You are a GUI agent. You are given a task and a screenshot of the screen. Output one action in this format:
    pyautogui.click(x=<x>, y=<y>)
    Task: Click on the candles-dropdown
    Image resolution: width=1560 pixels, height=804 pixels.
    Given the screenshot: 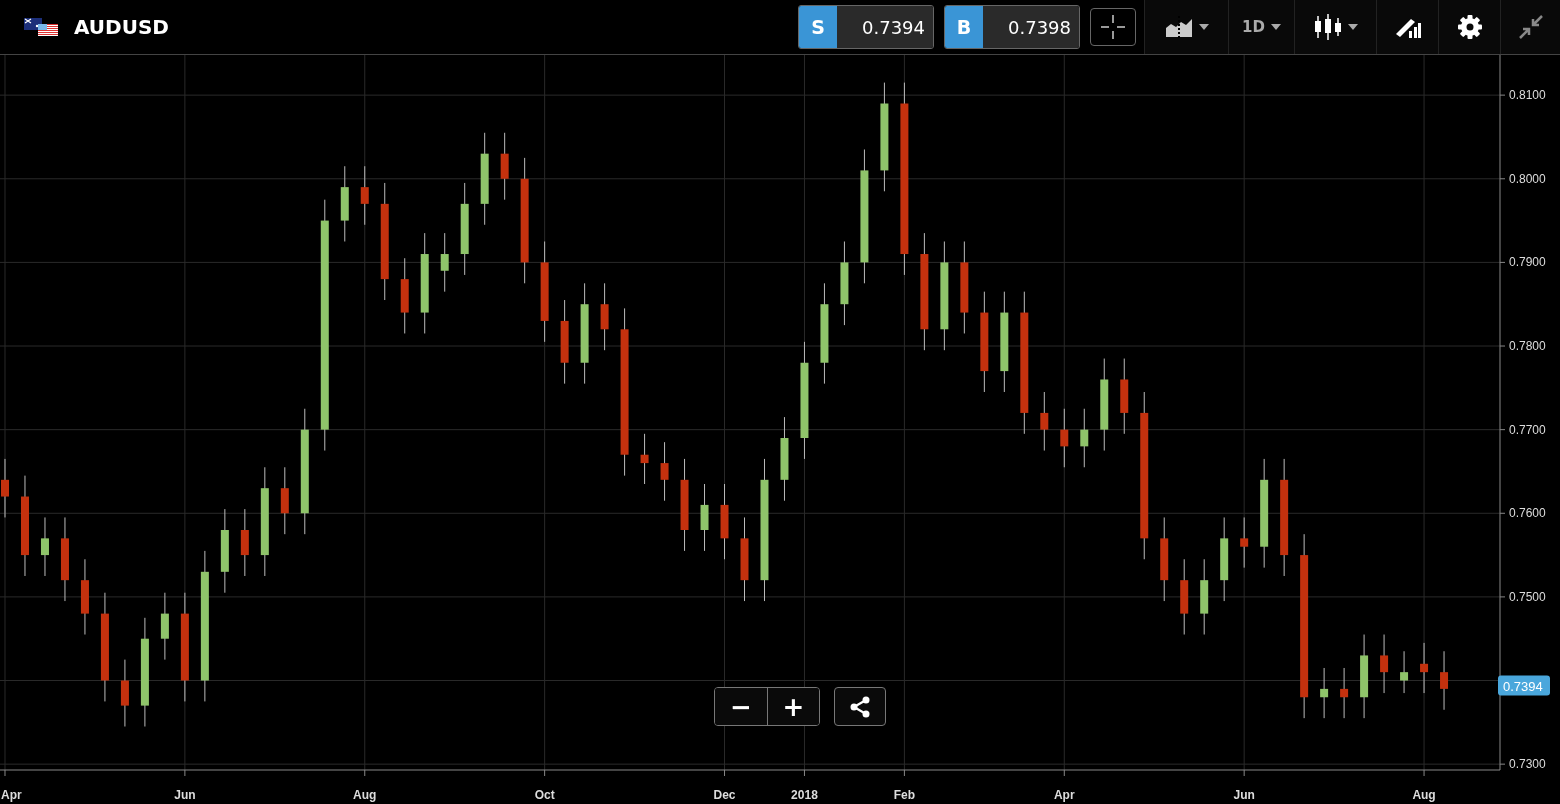 What is the action you would take?
    pyautogui.click(x=1335, y=27)
    